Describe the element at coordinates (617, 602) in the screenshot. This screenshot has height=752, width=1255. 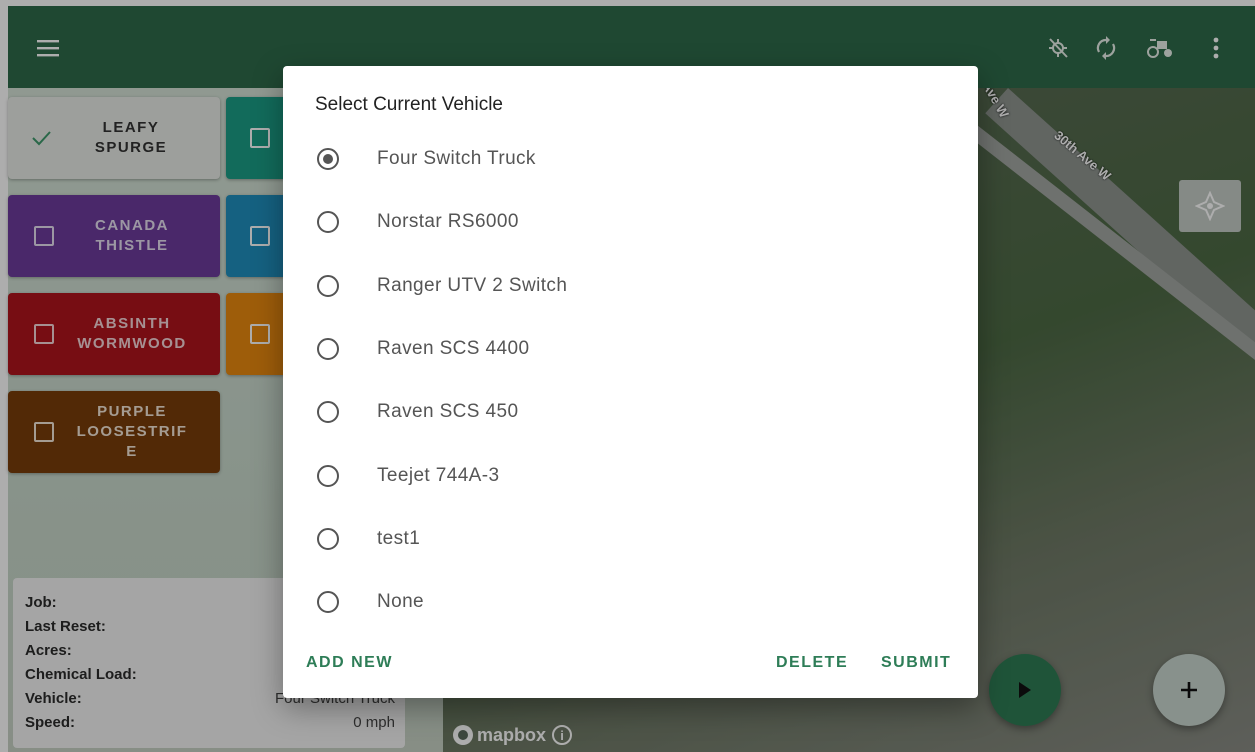
I see `vehicle-option: None` at that location.